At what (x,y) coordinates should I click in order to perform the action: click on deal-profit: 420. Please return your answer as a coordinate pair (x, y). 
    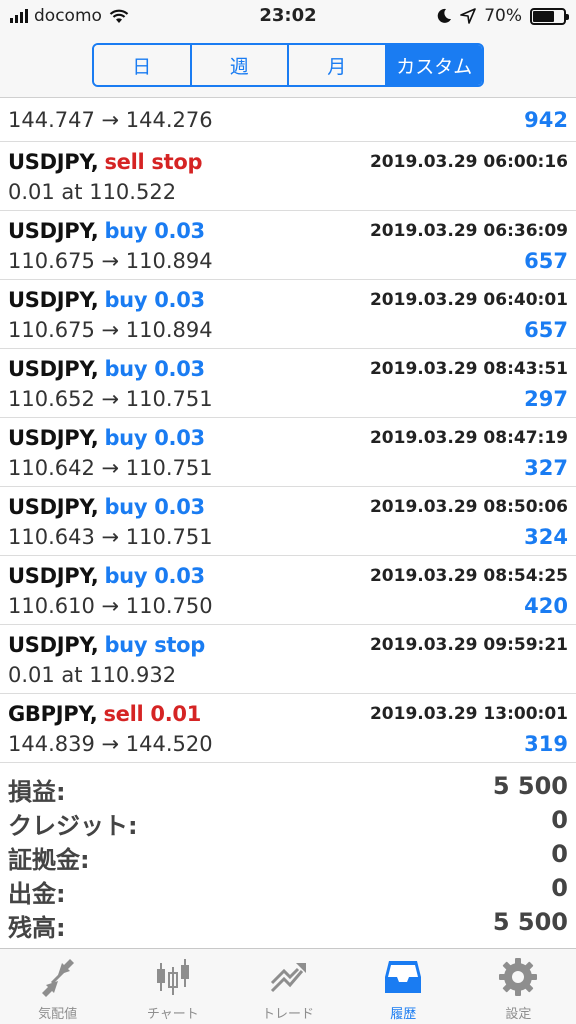
    Looking at the image, I should click on (546, 606).